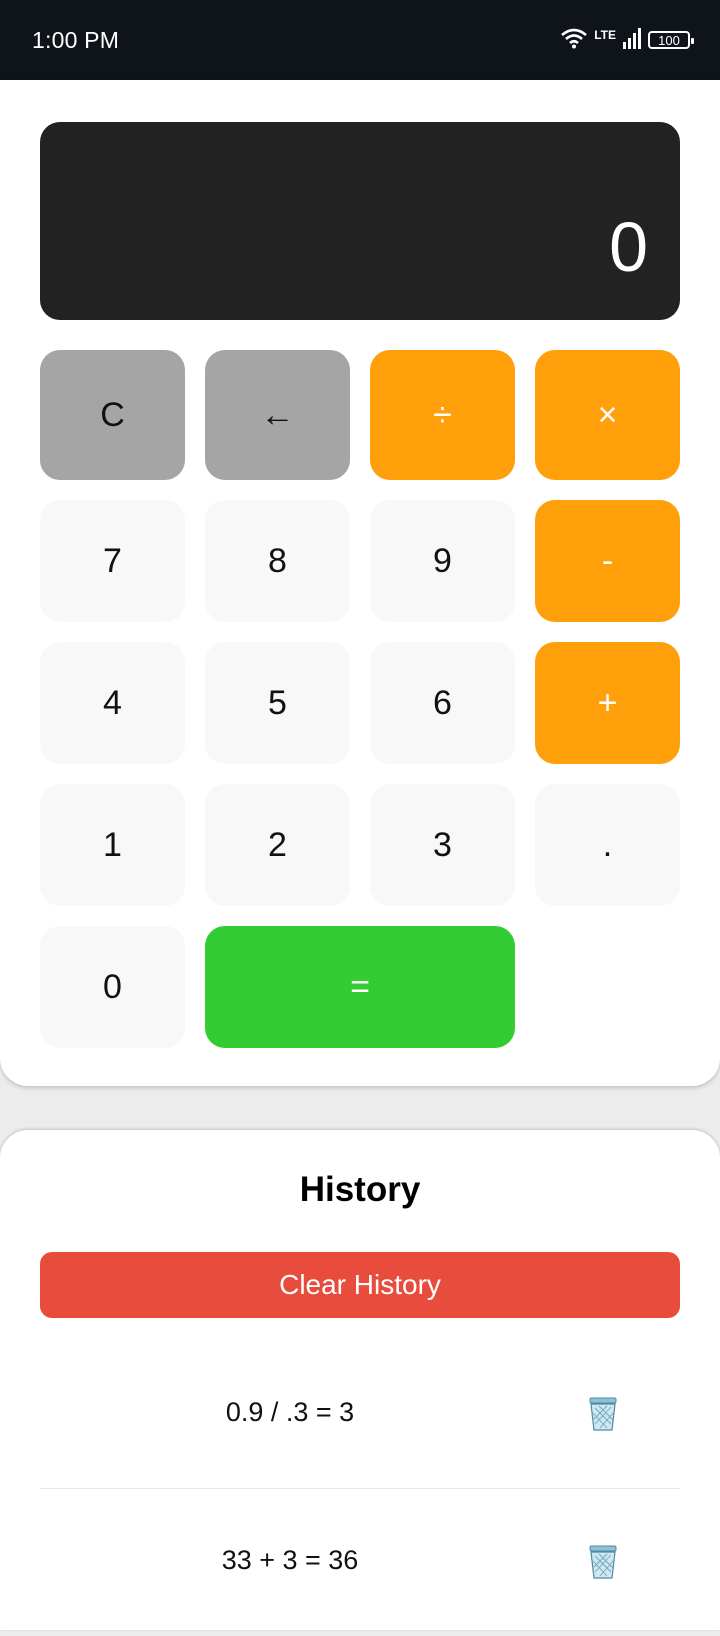 Image resolution: width=720 pixels, height=1636 pixels. I want to click on six-button: 6, so click(442, 703).